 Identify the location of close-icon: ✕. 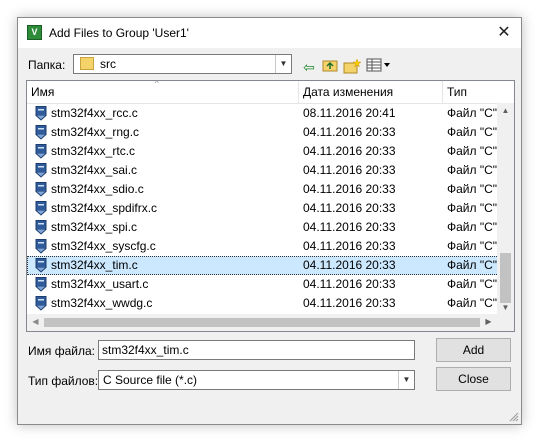
(504, 32).